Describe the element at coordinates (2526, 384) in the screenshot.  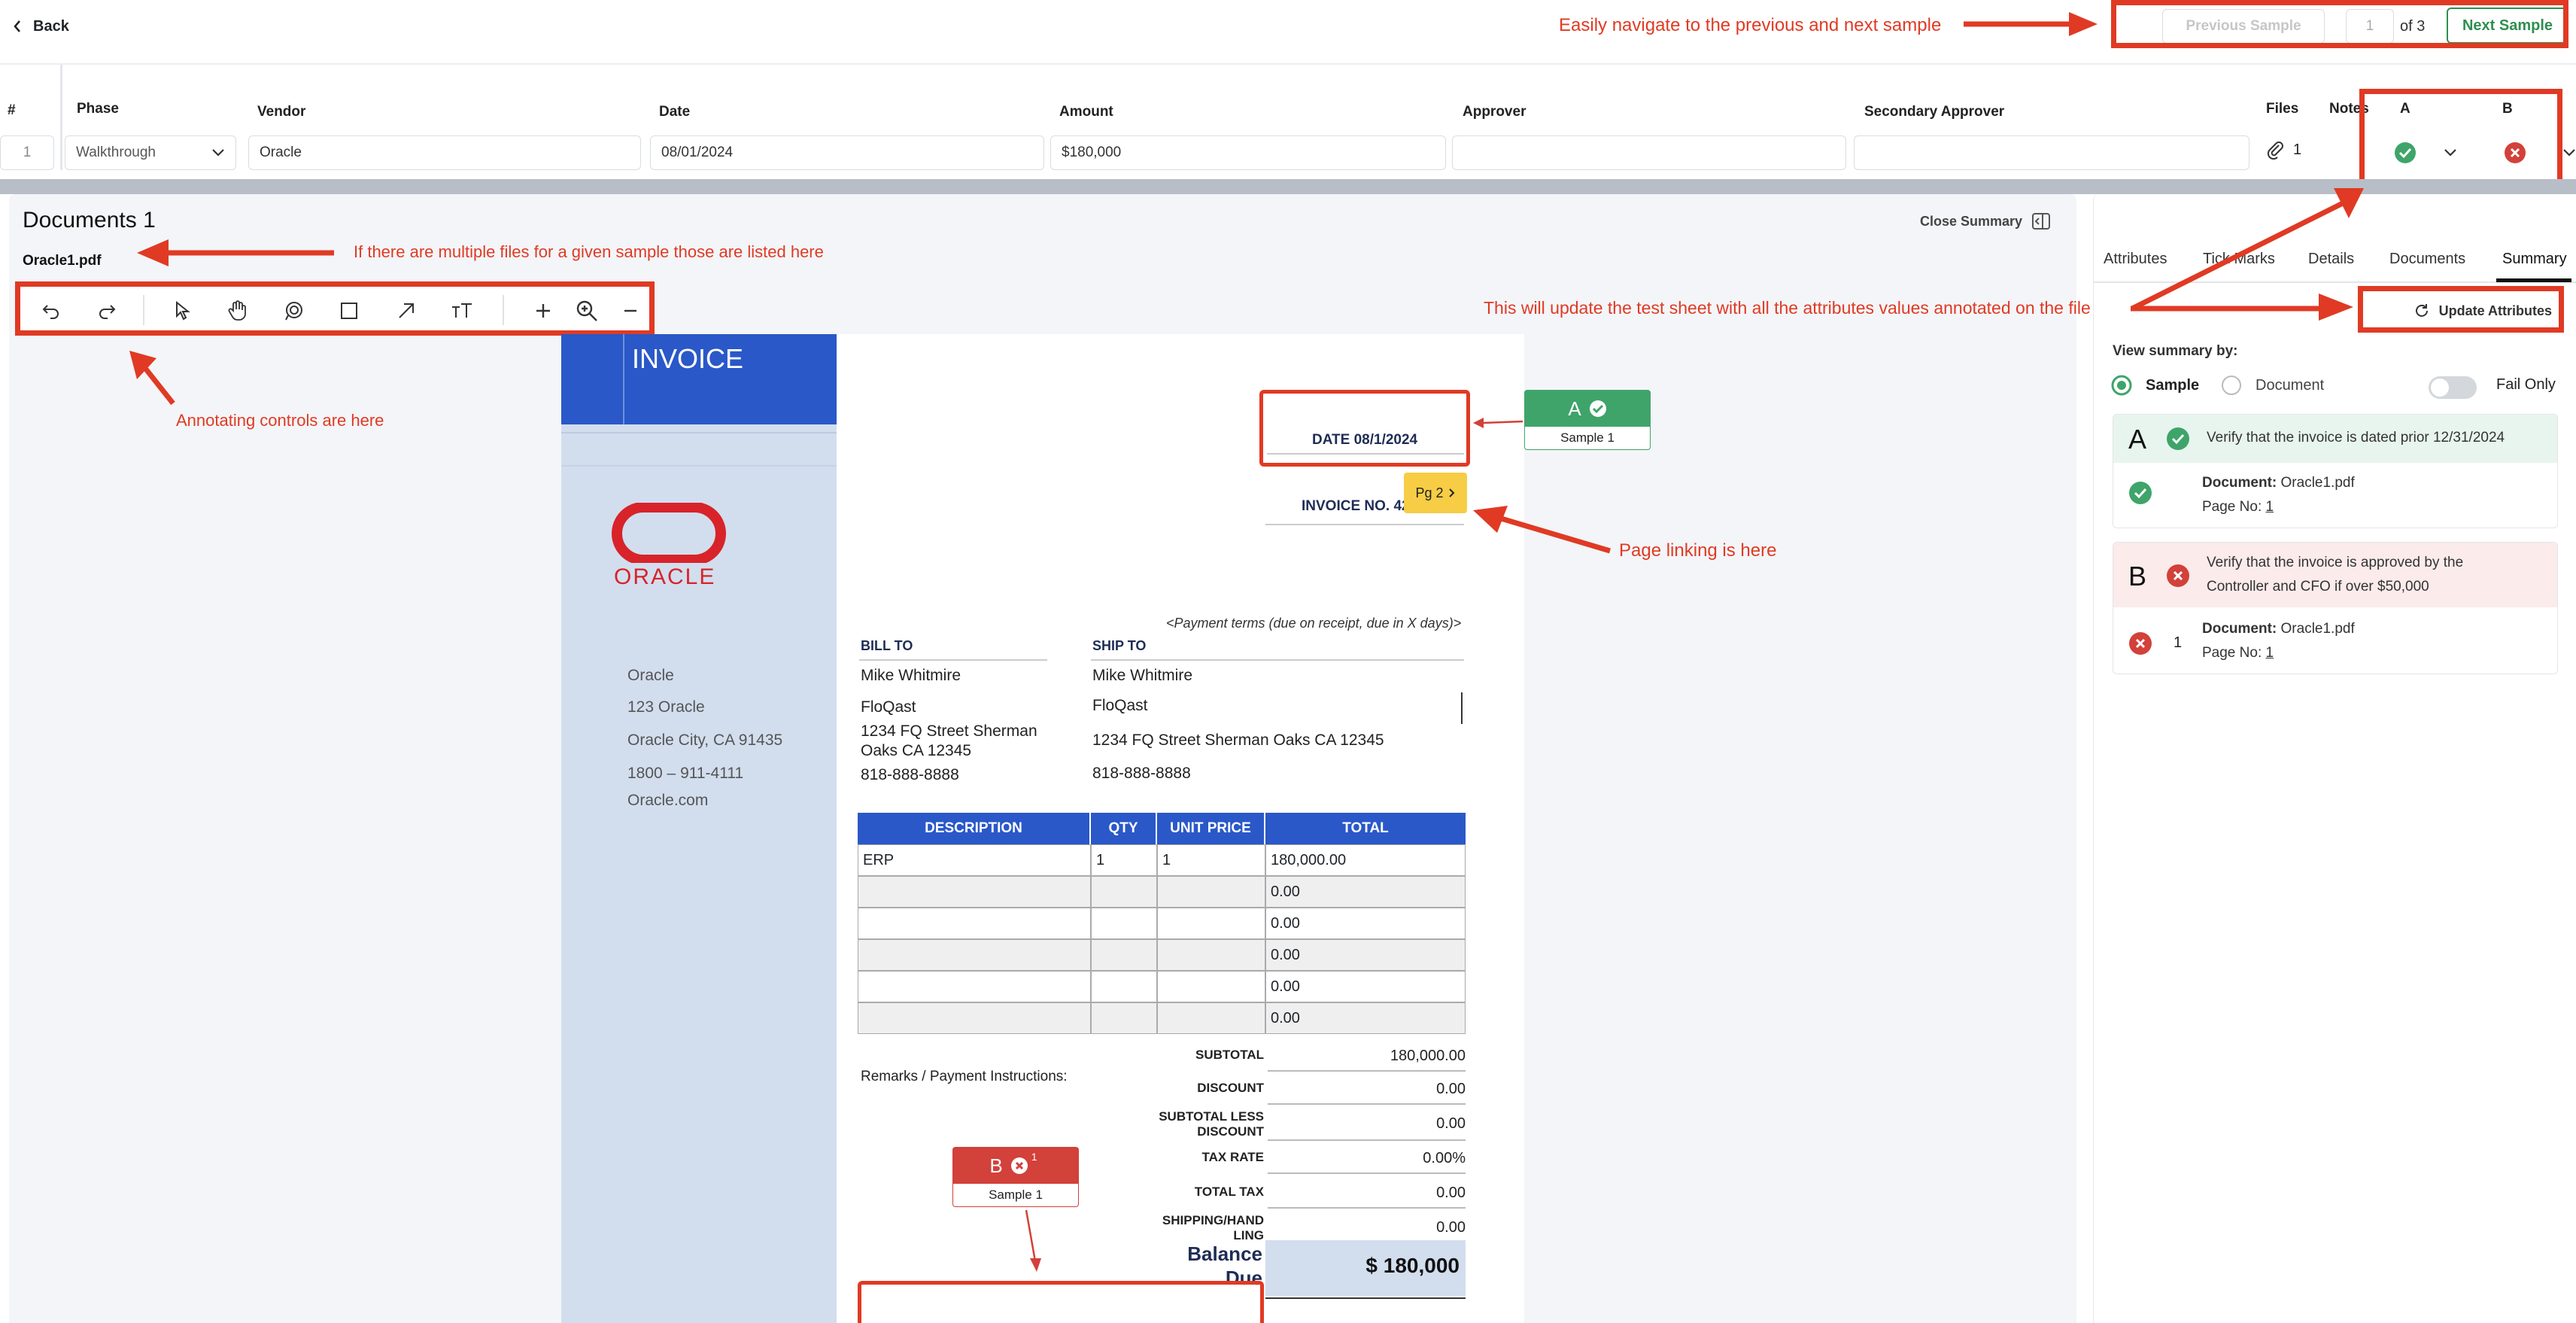
I see `fail-only-label: Fail Only` at that location.